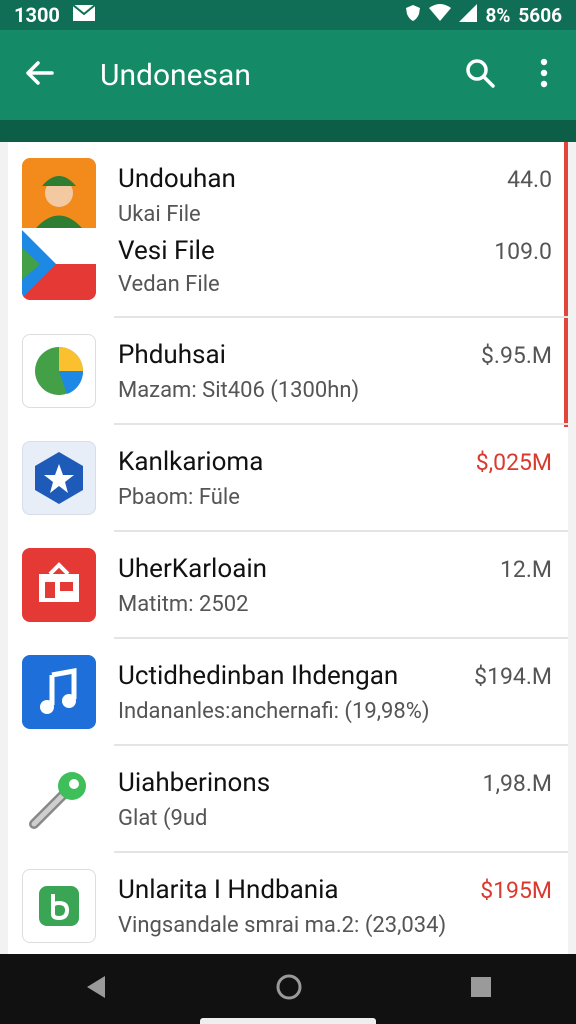  Describe the element at coordinates (163, 818) in the screenshot. I see `item-subtitle: Glat (9ud` at that location.